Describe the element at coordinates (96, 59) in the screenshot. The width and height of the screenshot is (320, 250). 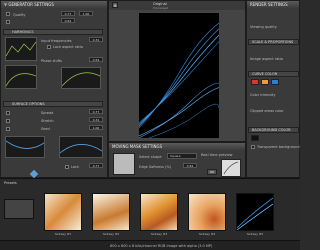
I see `phase-field: 0.52` at that location.